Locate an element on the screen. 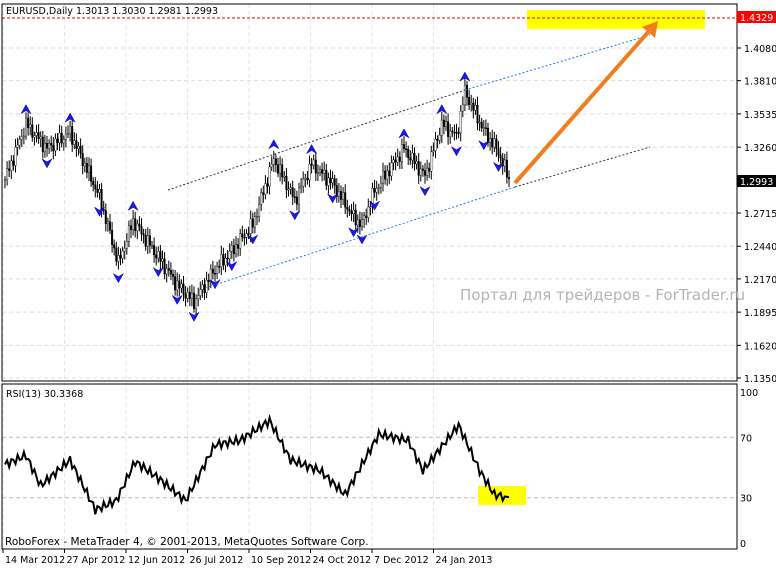 The image size is (776, 568). y-tick-label: 1.2170 is located at coordinates (760, 280).